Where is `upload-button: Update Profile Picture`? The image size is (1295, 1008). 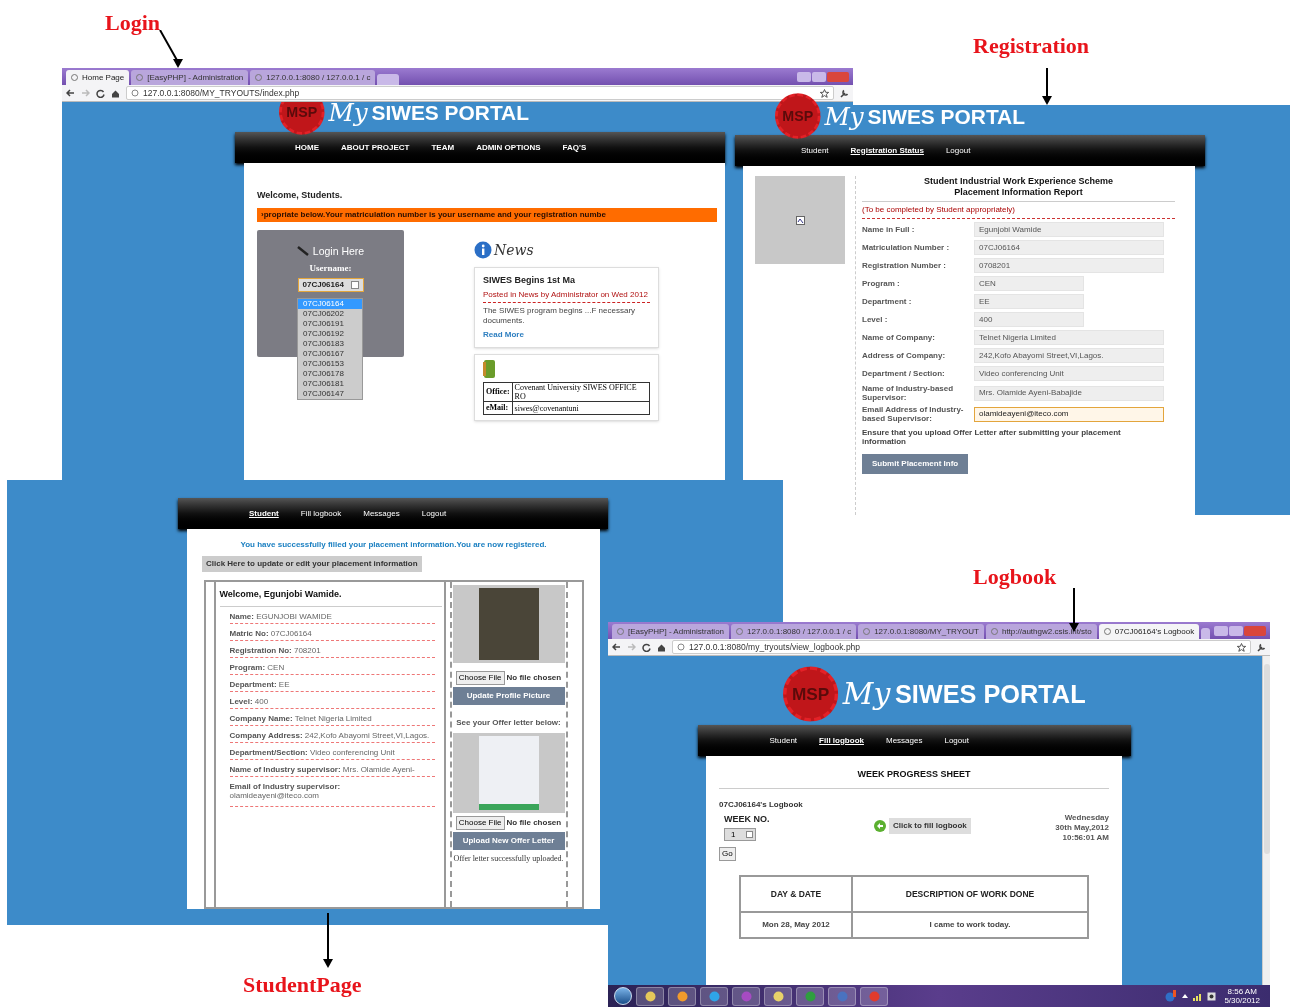
upload-button: Update Profile Picture is located at coordinates (508, 696).